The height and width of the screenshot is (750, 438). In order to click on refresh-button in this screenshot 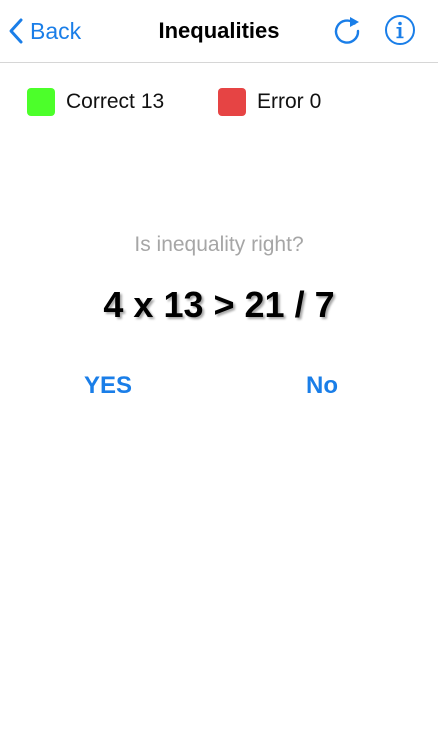, I will do `click(347, 30)`.